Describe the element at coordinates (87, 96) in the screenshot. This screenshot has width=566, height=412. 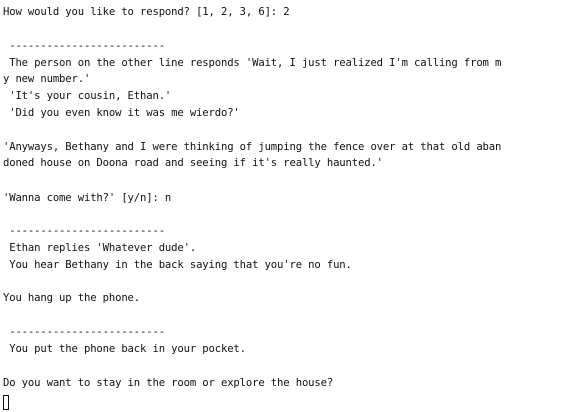
I see `terminal-line-text: 'It's your cousin, Ethan.'` at that location.